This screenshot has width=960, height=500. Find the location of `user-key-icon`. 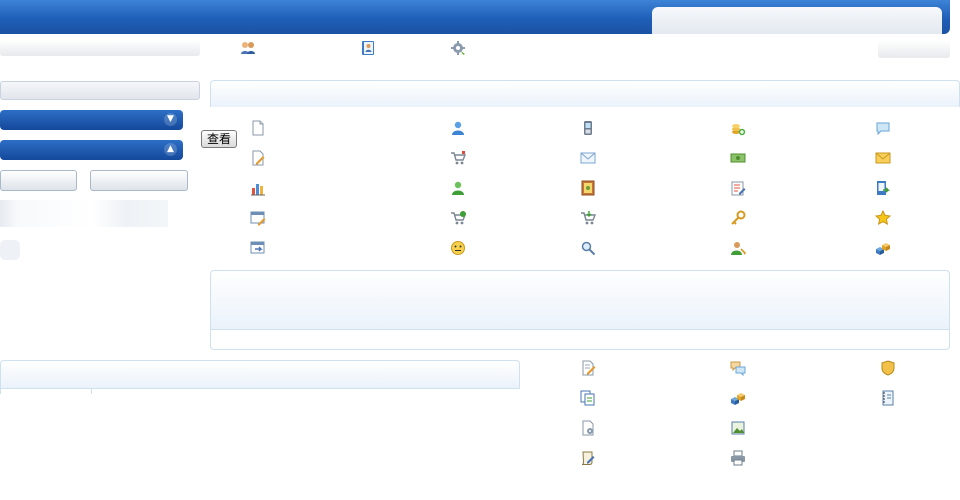

user-key-icon is located at coordinates (738, 248).